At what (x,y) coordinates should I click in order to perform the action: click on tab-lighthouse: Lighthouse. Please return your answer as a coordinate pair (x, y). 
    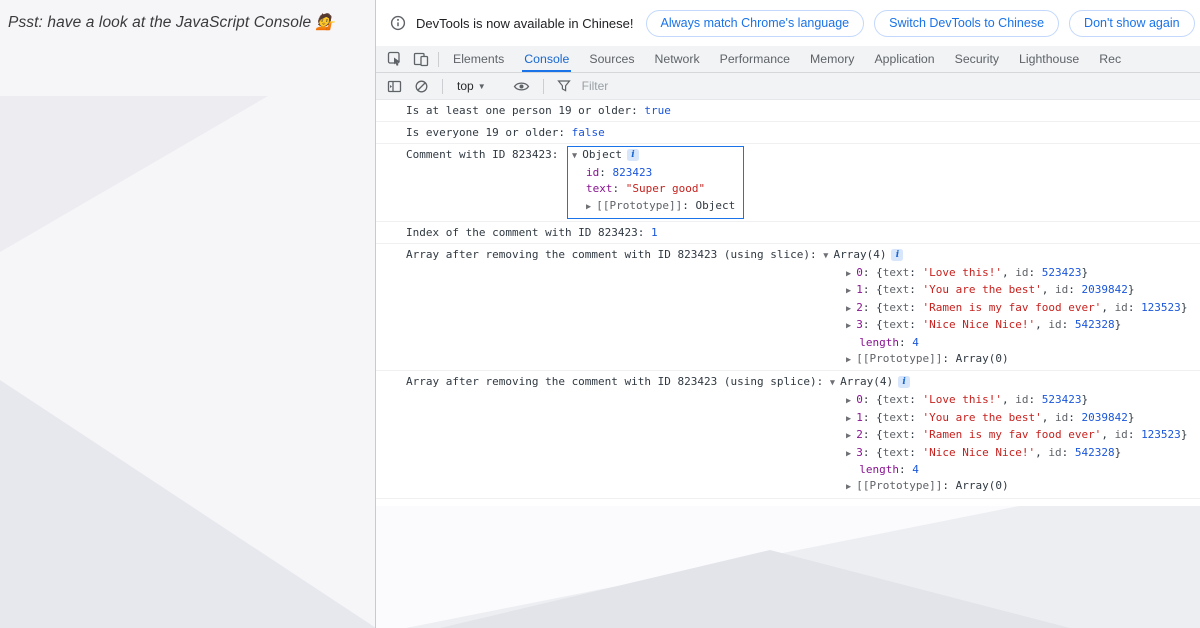
    Looking at the image, I should click on (1049, 59).